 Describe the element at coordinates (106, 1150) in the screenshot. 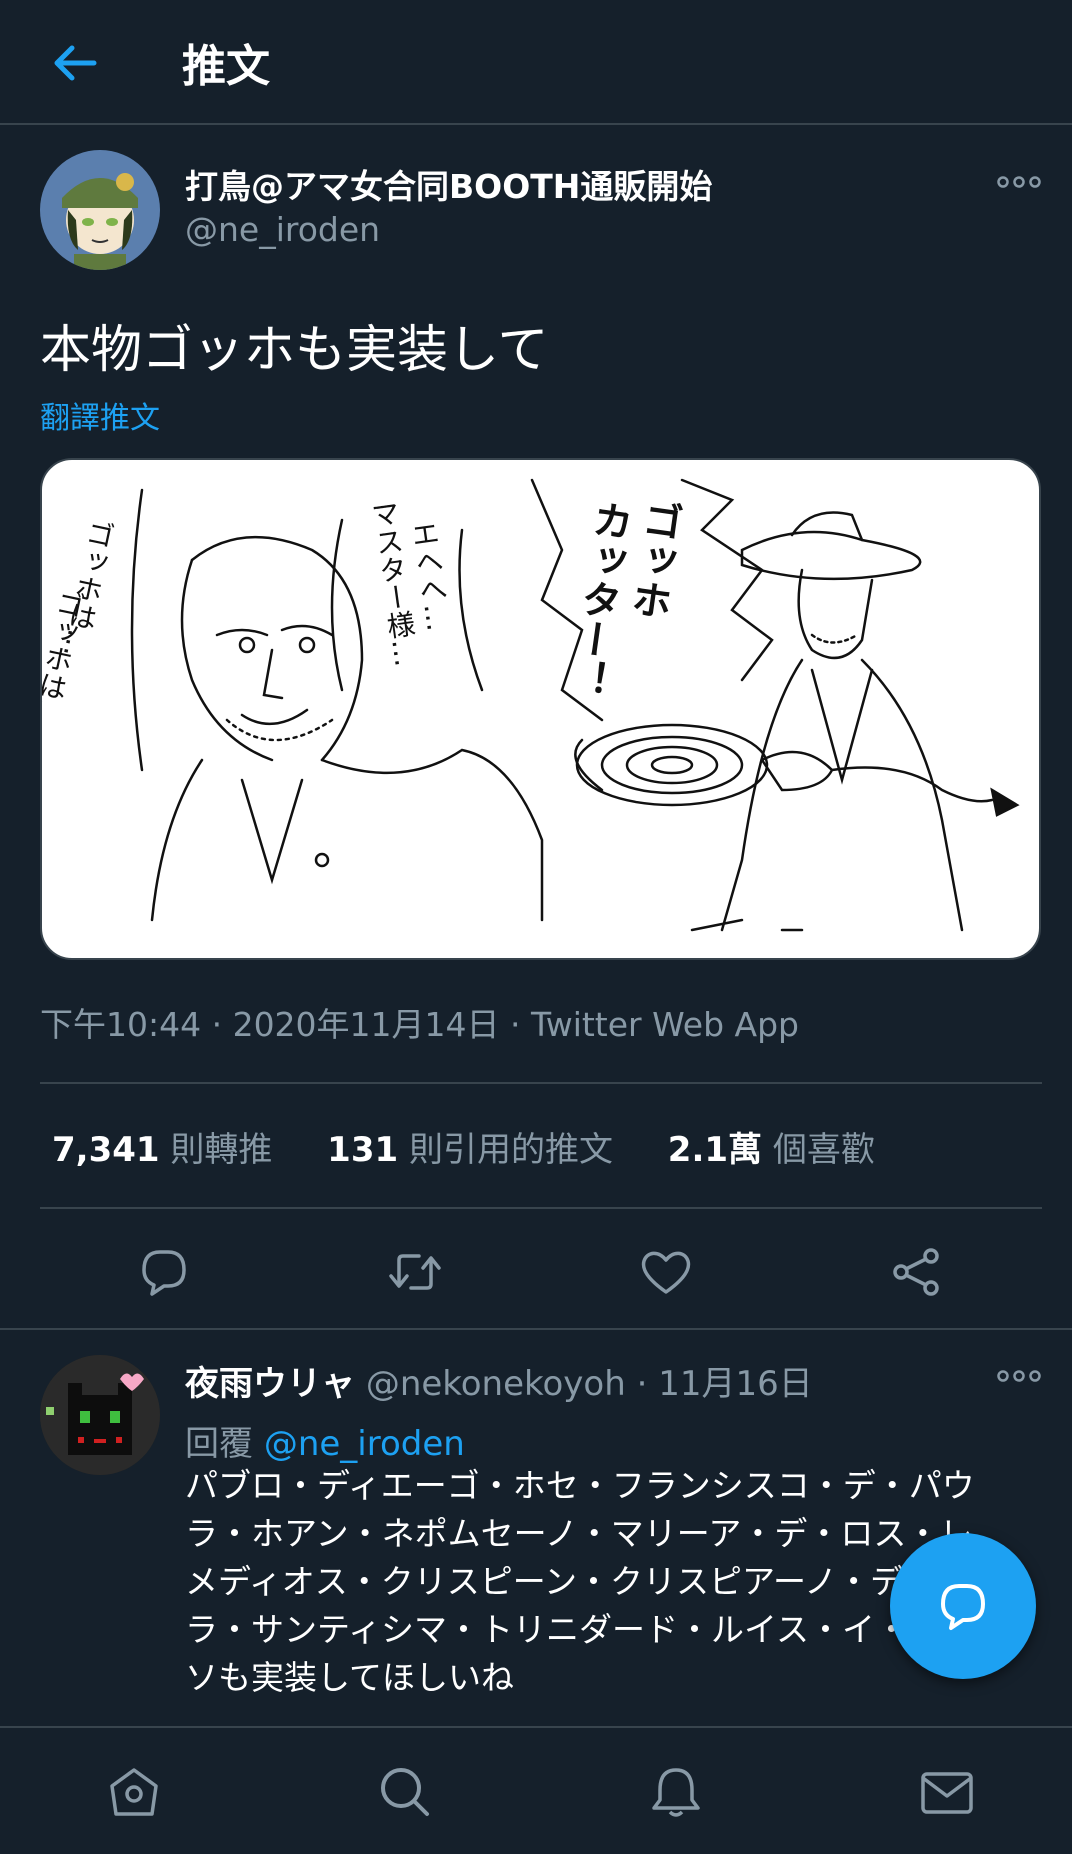

I see `retweets-count: 7,341` at that location.